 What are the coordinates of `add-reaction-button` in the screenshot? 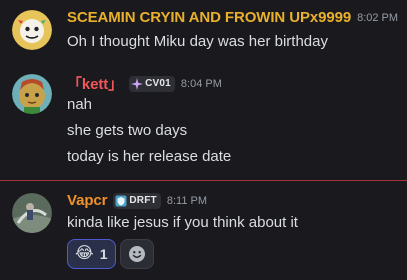 It's located at (136, 254).